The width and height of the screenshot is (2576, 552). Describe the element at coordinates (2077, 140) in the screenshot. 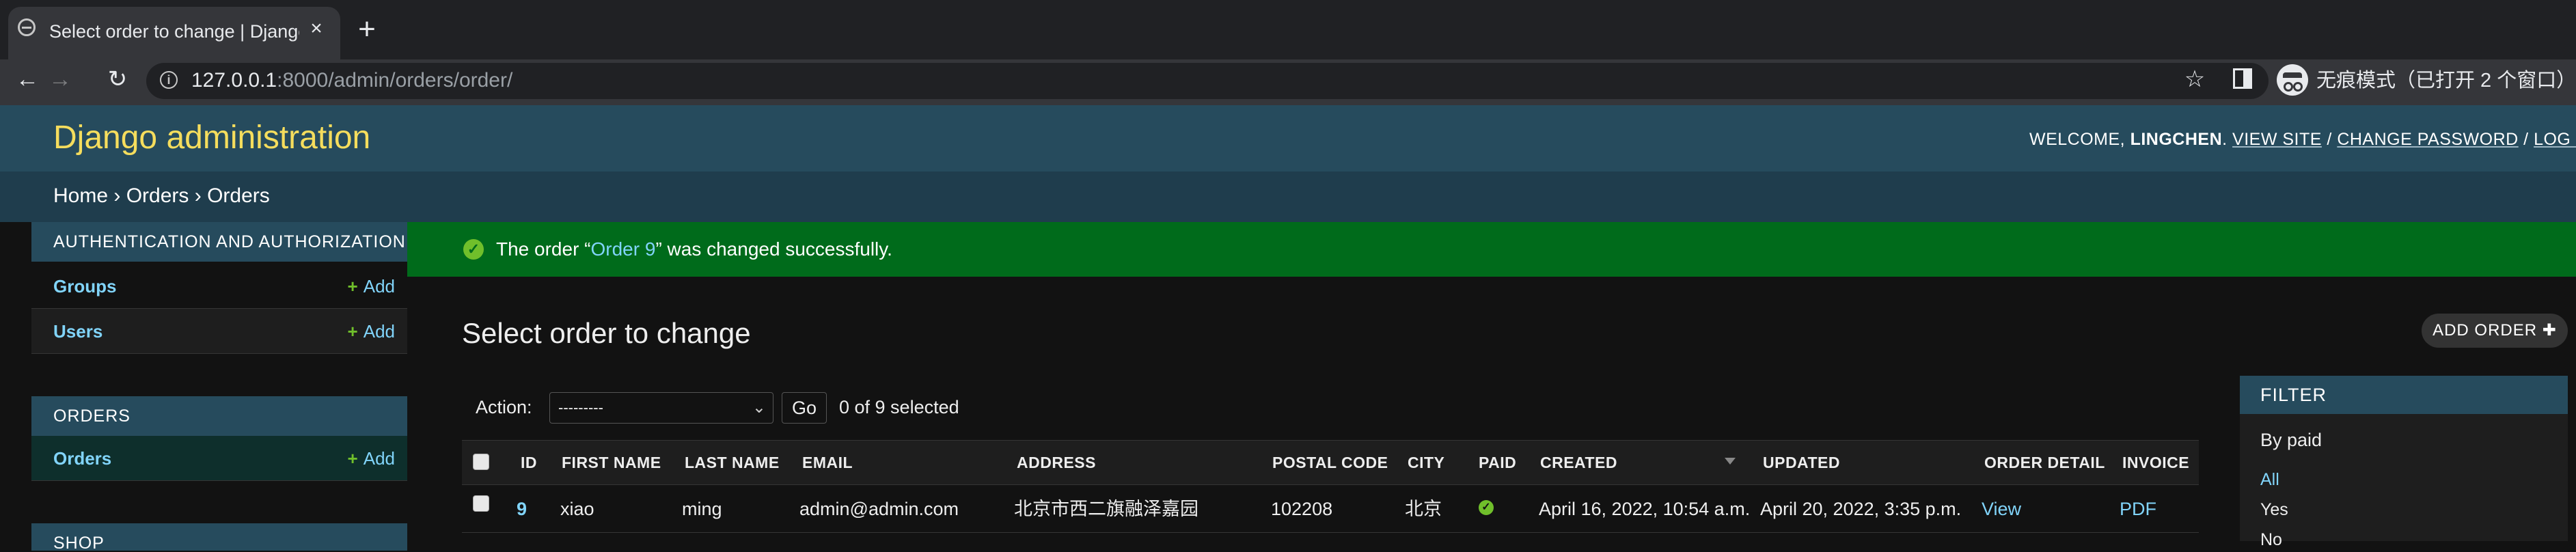

I see `welcome-text: WELCOME,` at that location.